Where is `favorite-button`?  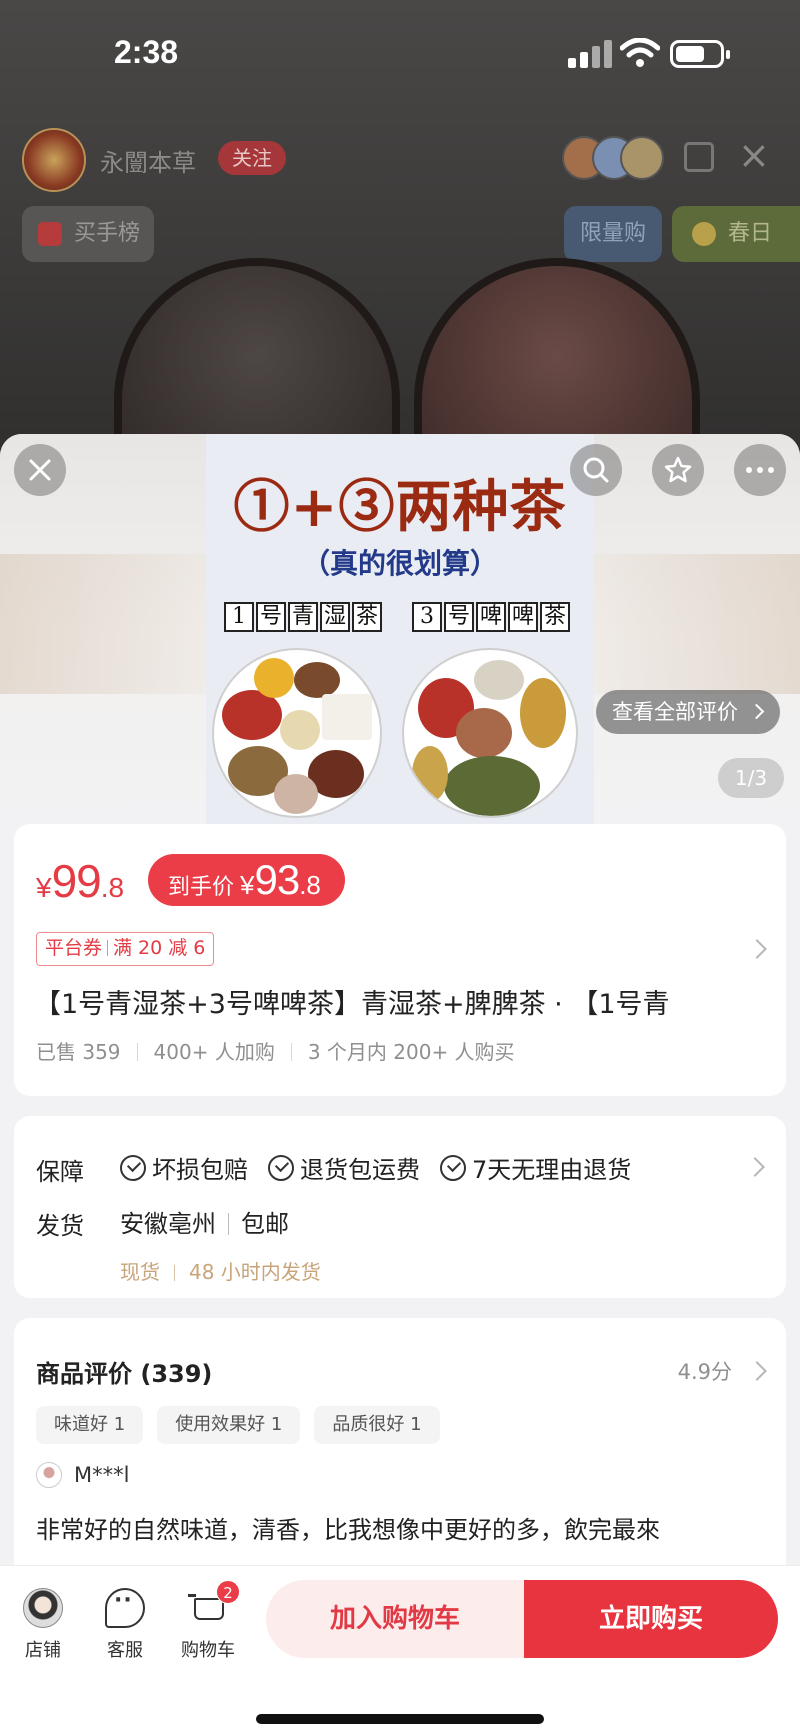 favorite-button is located at coordinates (678, 470).